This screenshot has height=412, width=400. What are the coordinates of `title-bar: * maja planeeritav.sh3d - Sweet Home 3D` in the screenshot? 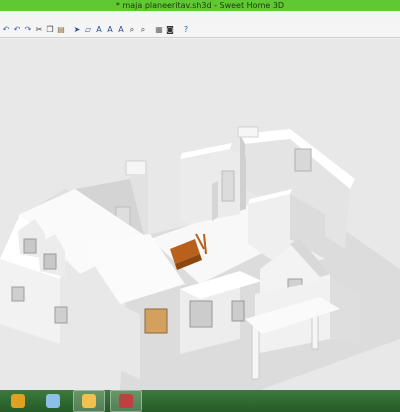 It's located at (200, 5).